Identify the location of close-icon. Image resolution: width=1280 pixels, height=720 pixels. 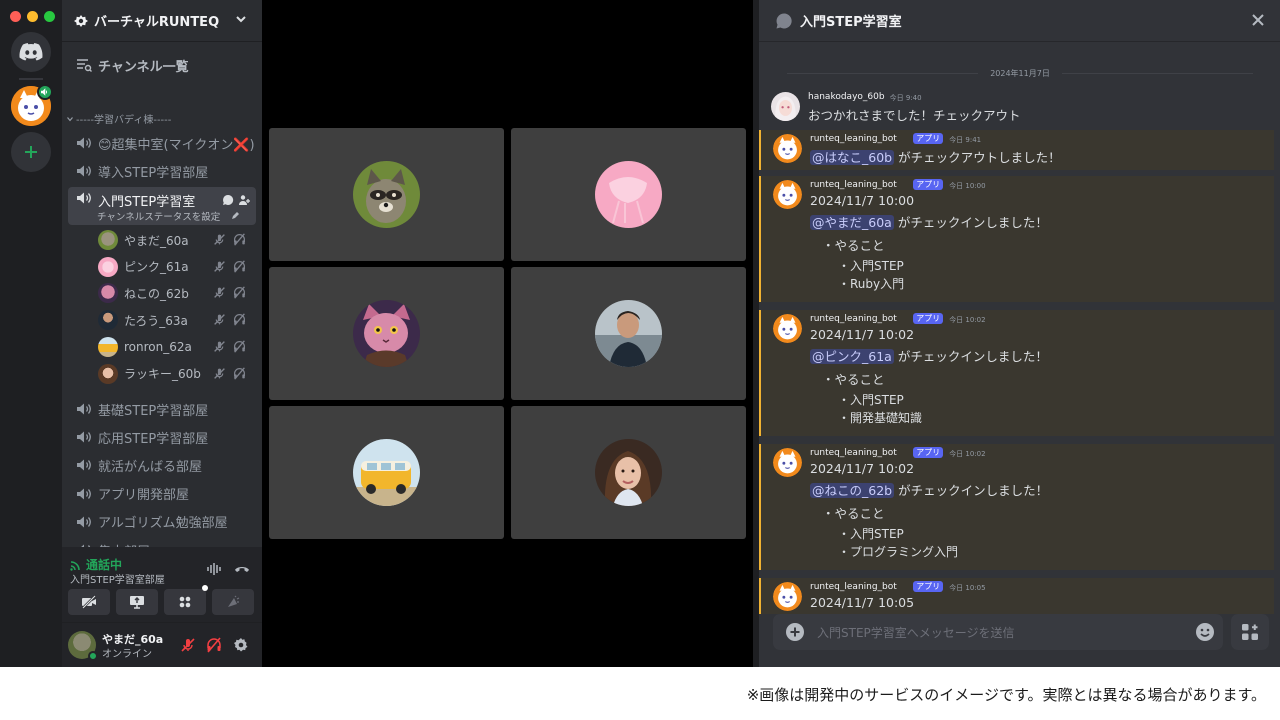
(1258, 20).